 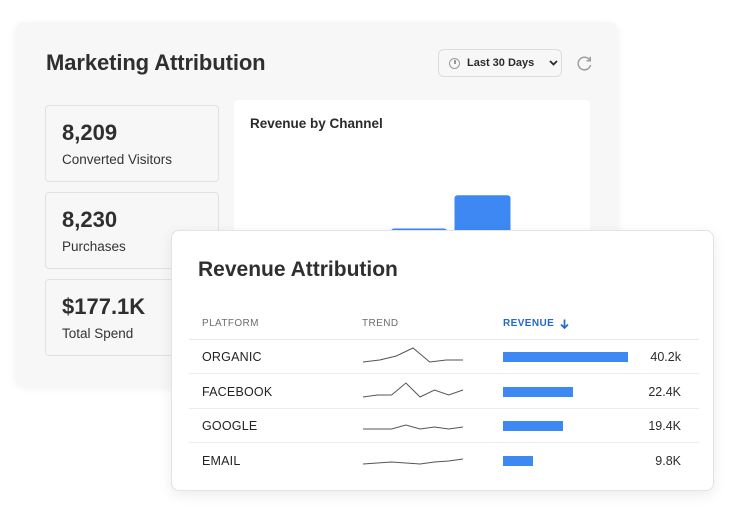 I want to click on table-row: ORGANIC 40.2k, so click(x=444, y=357).